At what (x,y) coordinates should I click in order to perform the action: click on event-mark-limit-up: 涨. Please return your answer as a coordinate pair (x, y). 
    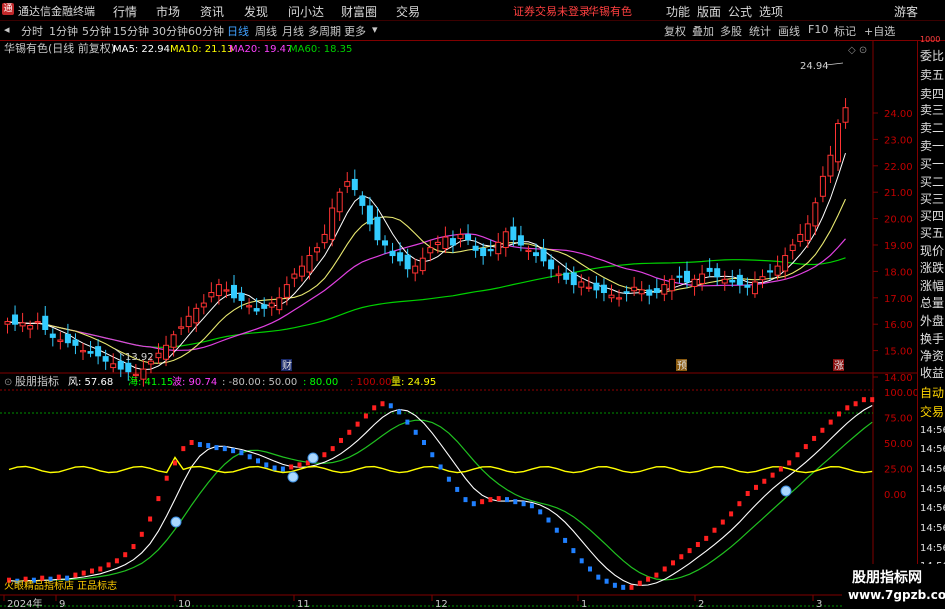
    Looking at the image, I should click on (838, 365).